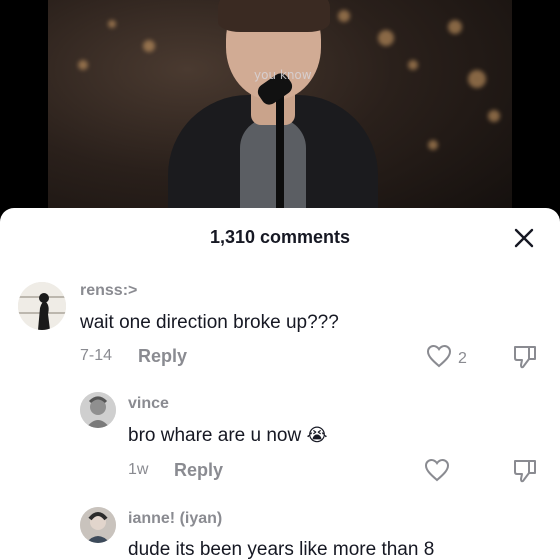 The width and height of the screenshot is (560, 560). I want to click on comment-text: dude its been years like more than 8, so click(281, 549).